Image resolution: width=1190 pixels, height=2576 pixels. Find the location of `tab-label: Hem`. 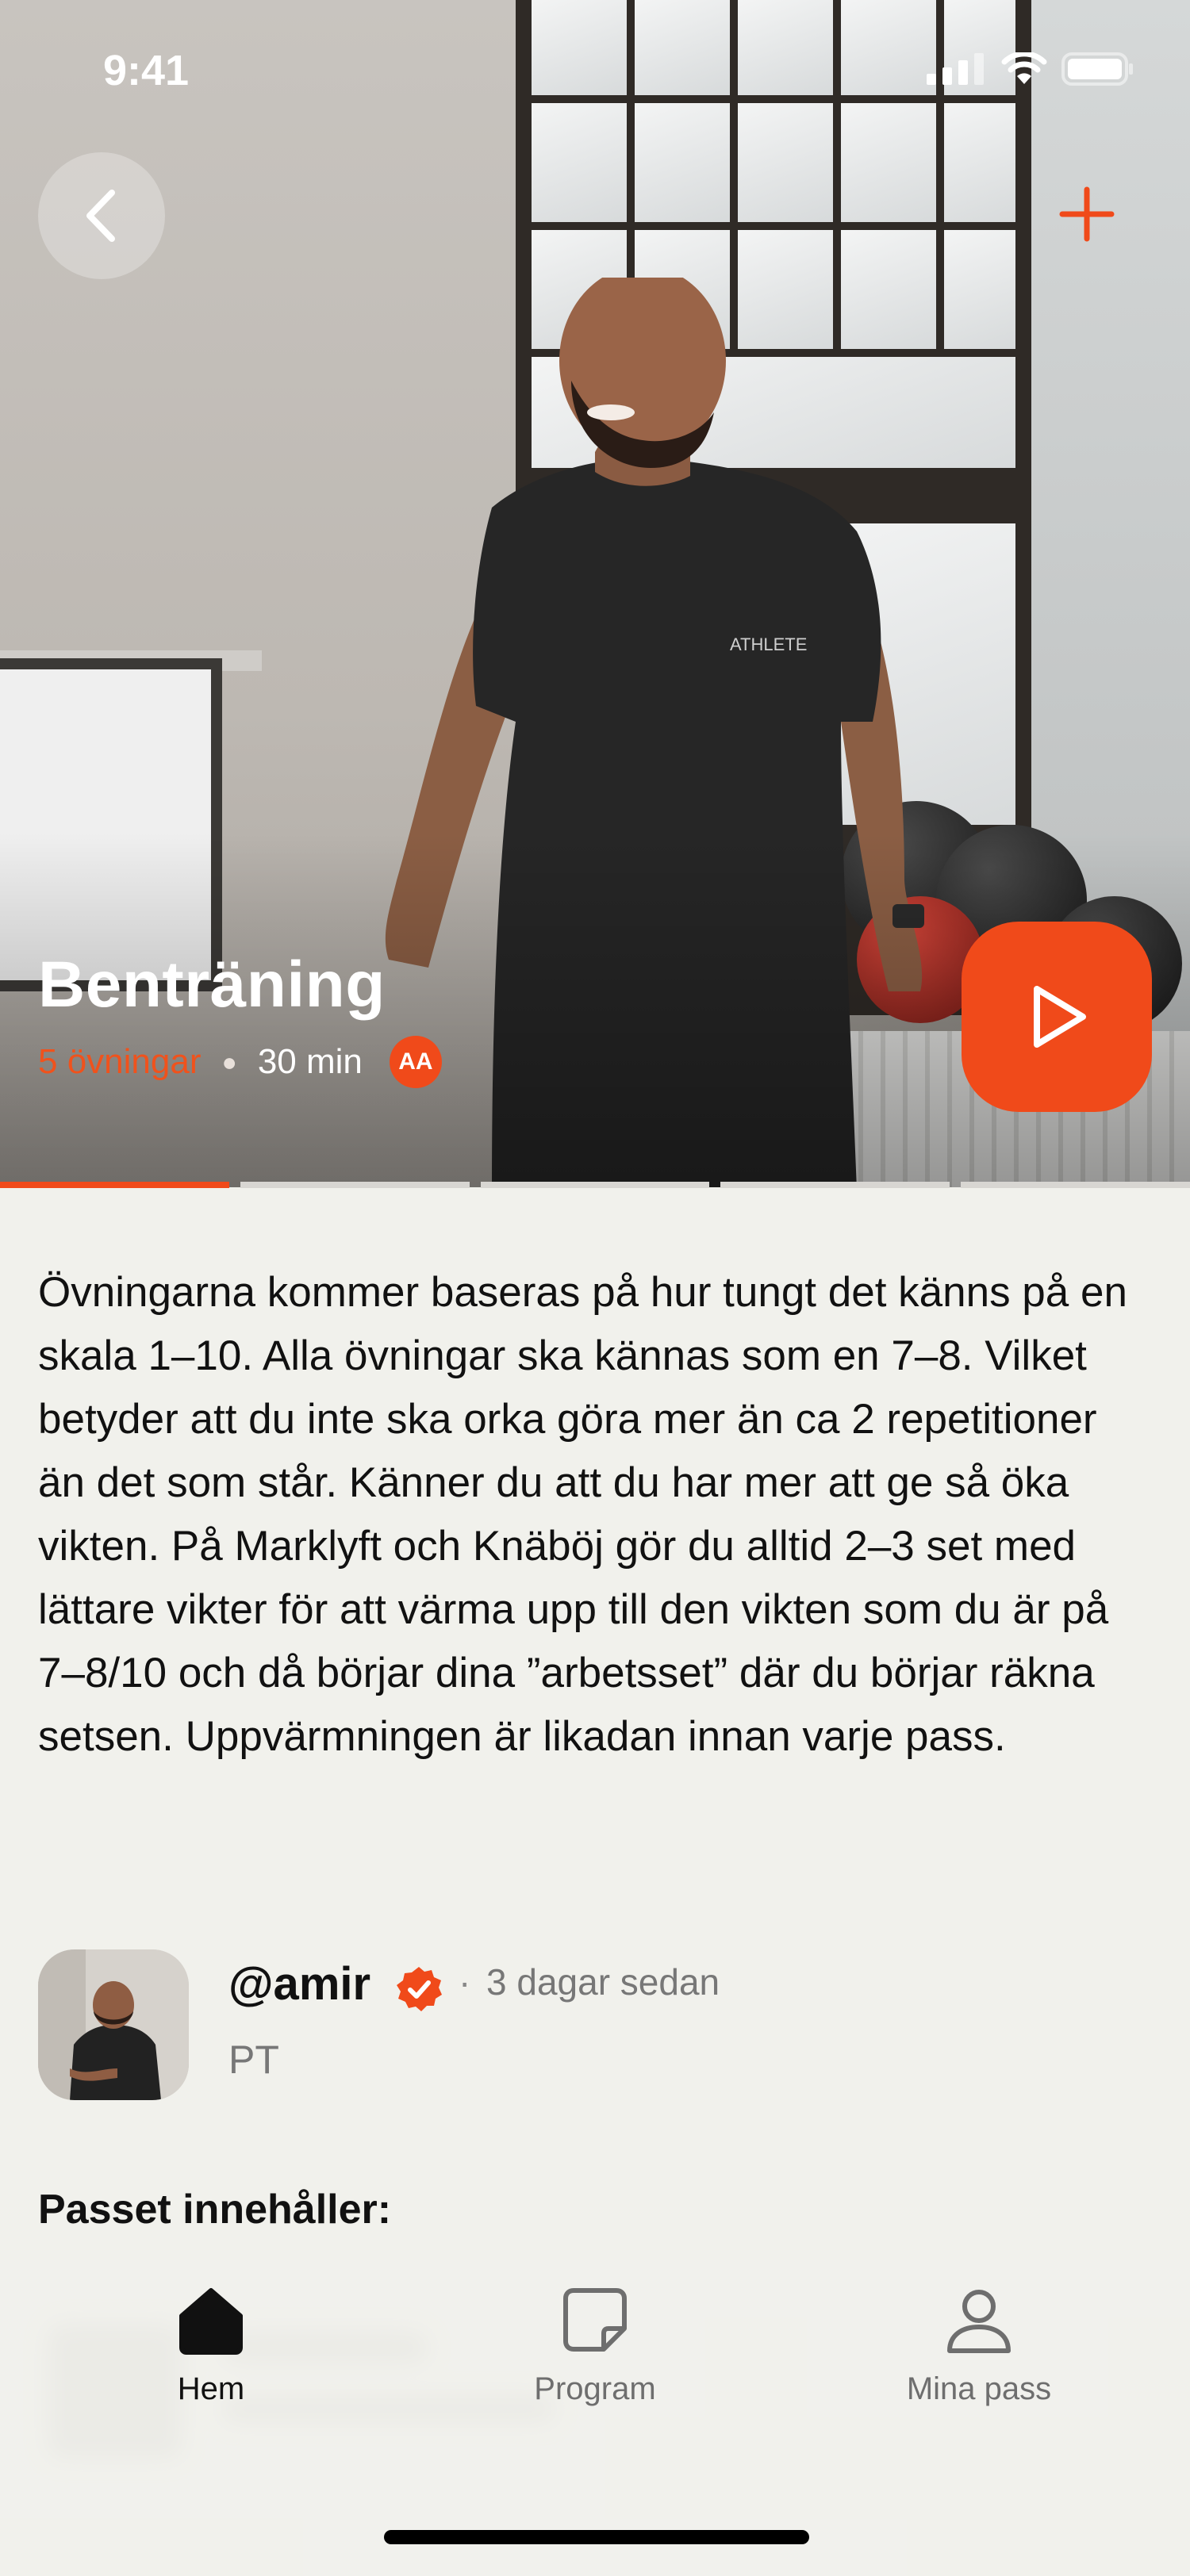

tab-label: Hem is located at coordinates (211, 2389).